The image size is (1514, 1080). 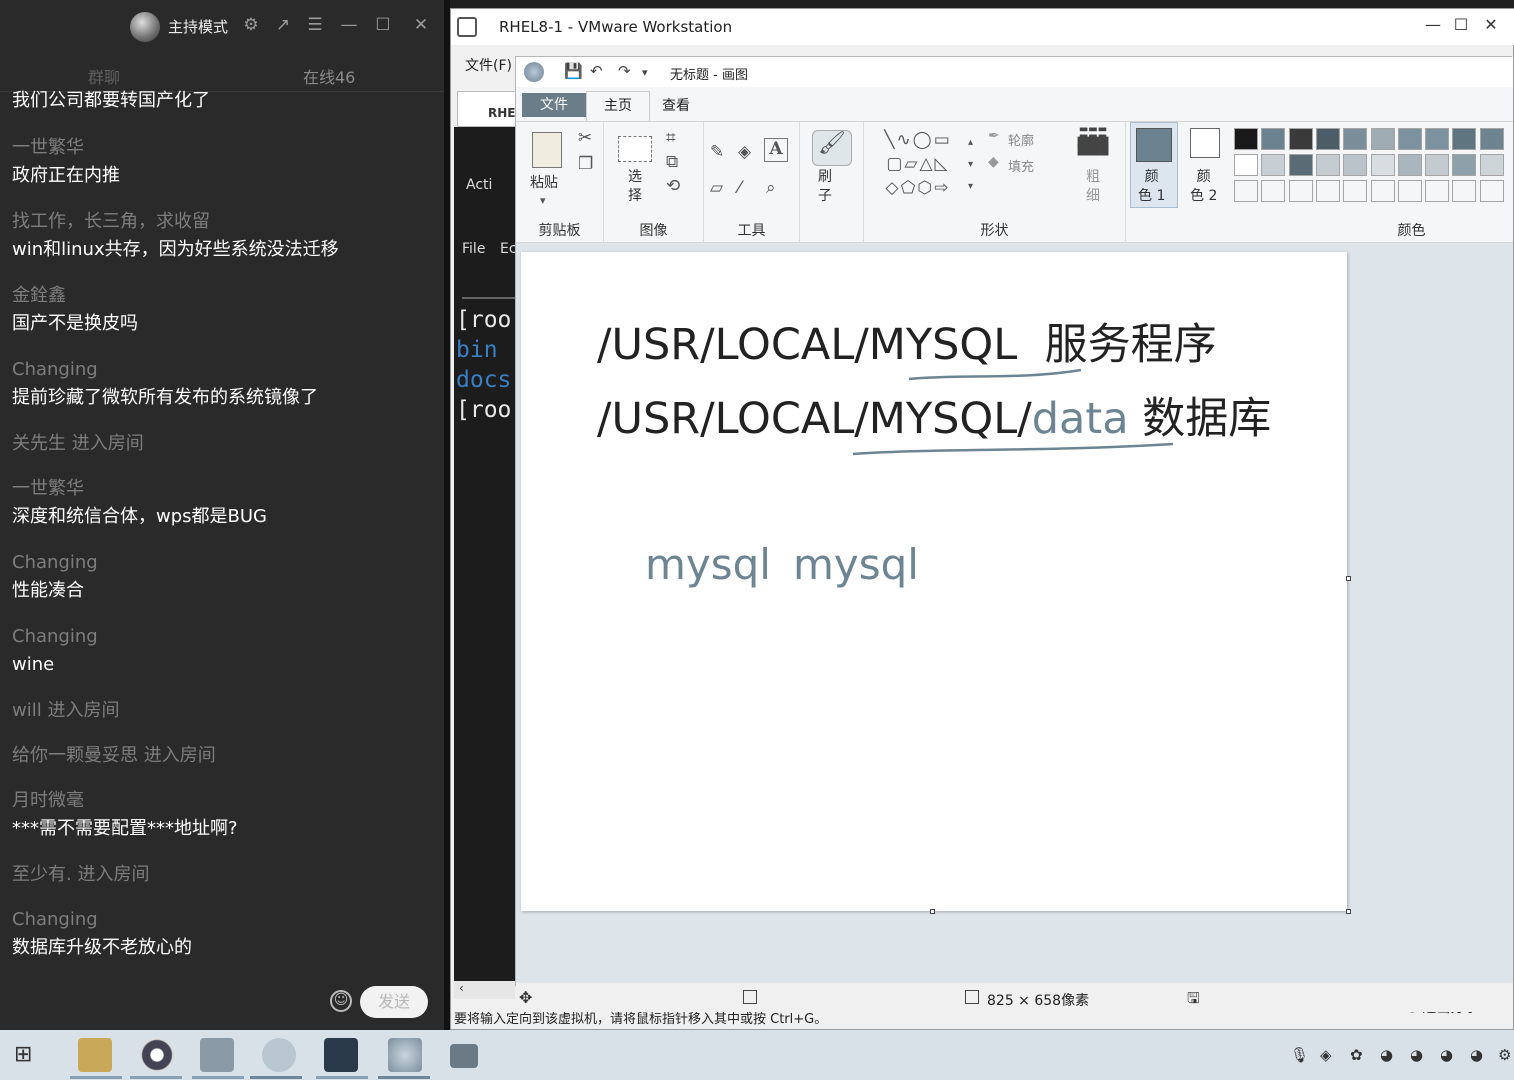 What do you see at coordinates (739, 188) in the screenshot?
I see `color-picker-icon: ⁄` at bounding box center [739, 188].